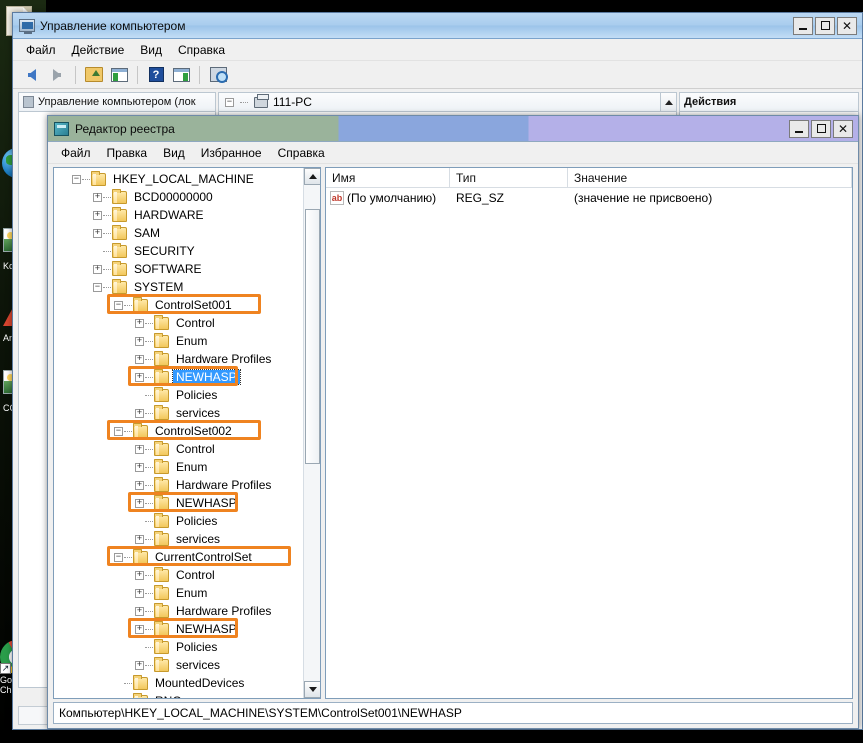 The height and width of the screenshot is (743, 863). Describe the element at coordinates (710, 177) in the screenshot. I see `column-header-value: Значение` at that location.